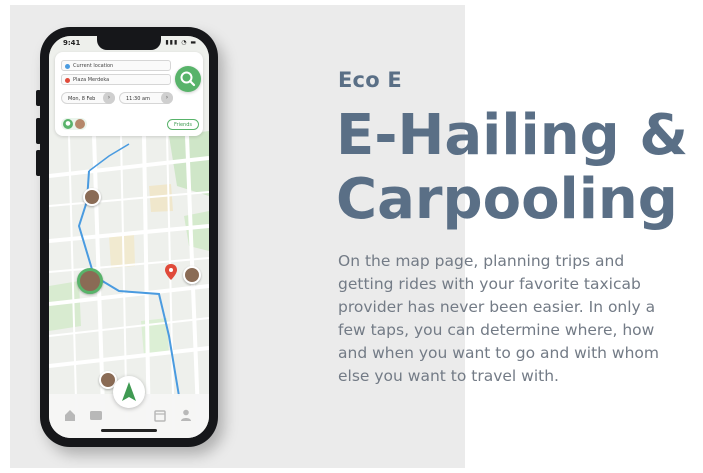  I want to click on origin-field: Current location, so click(116, 65).